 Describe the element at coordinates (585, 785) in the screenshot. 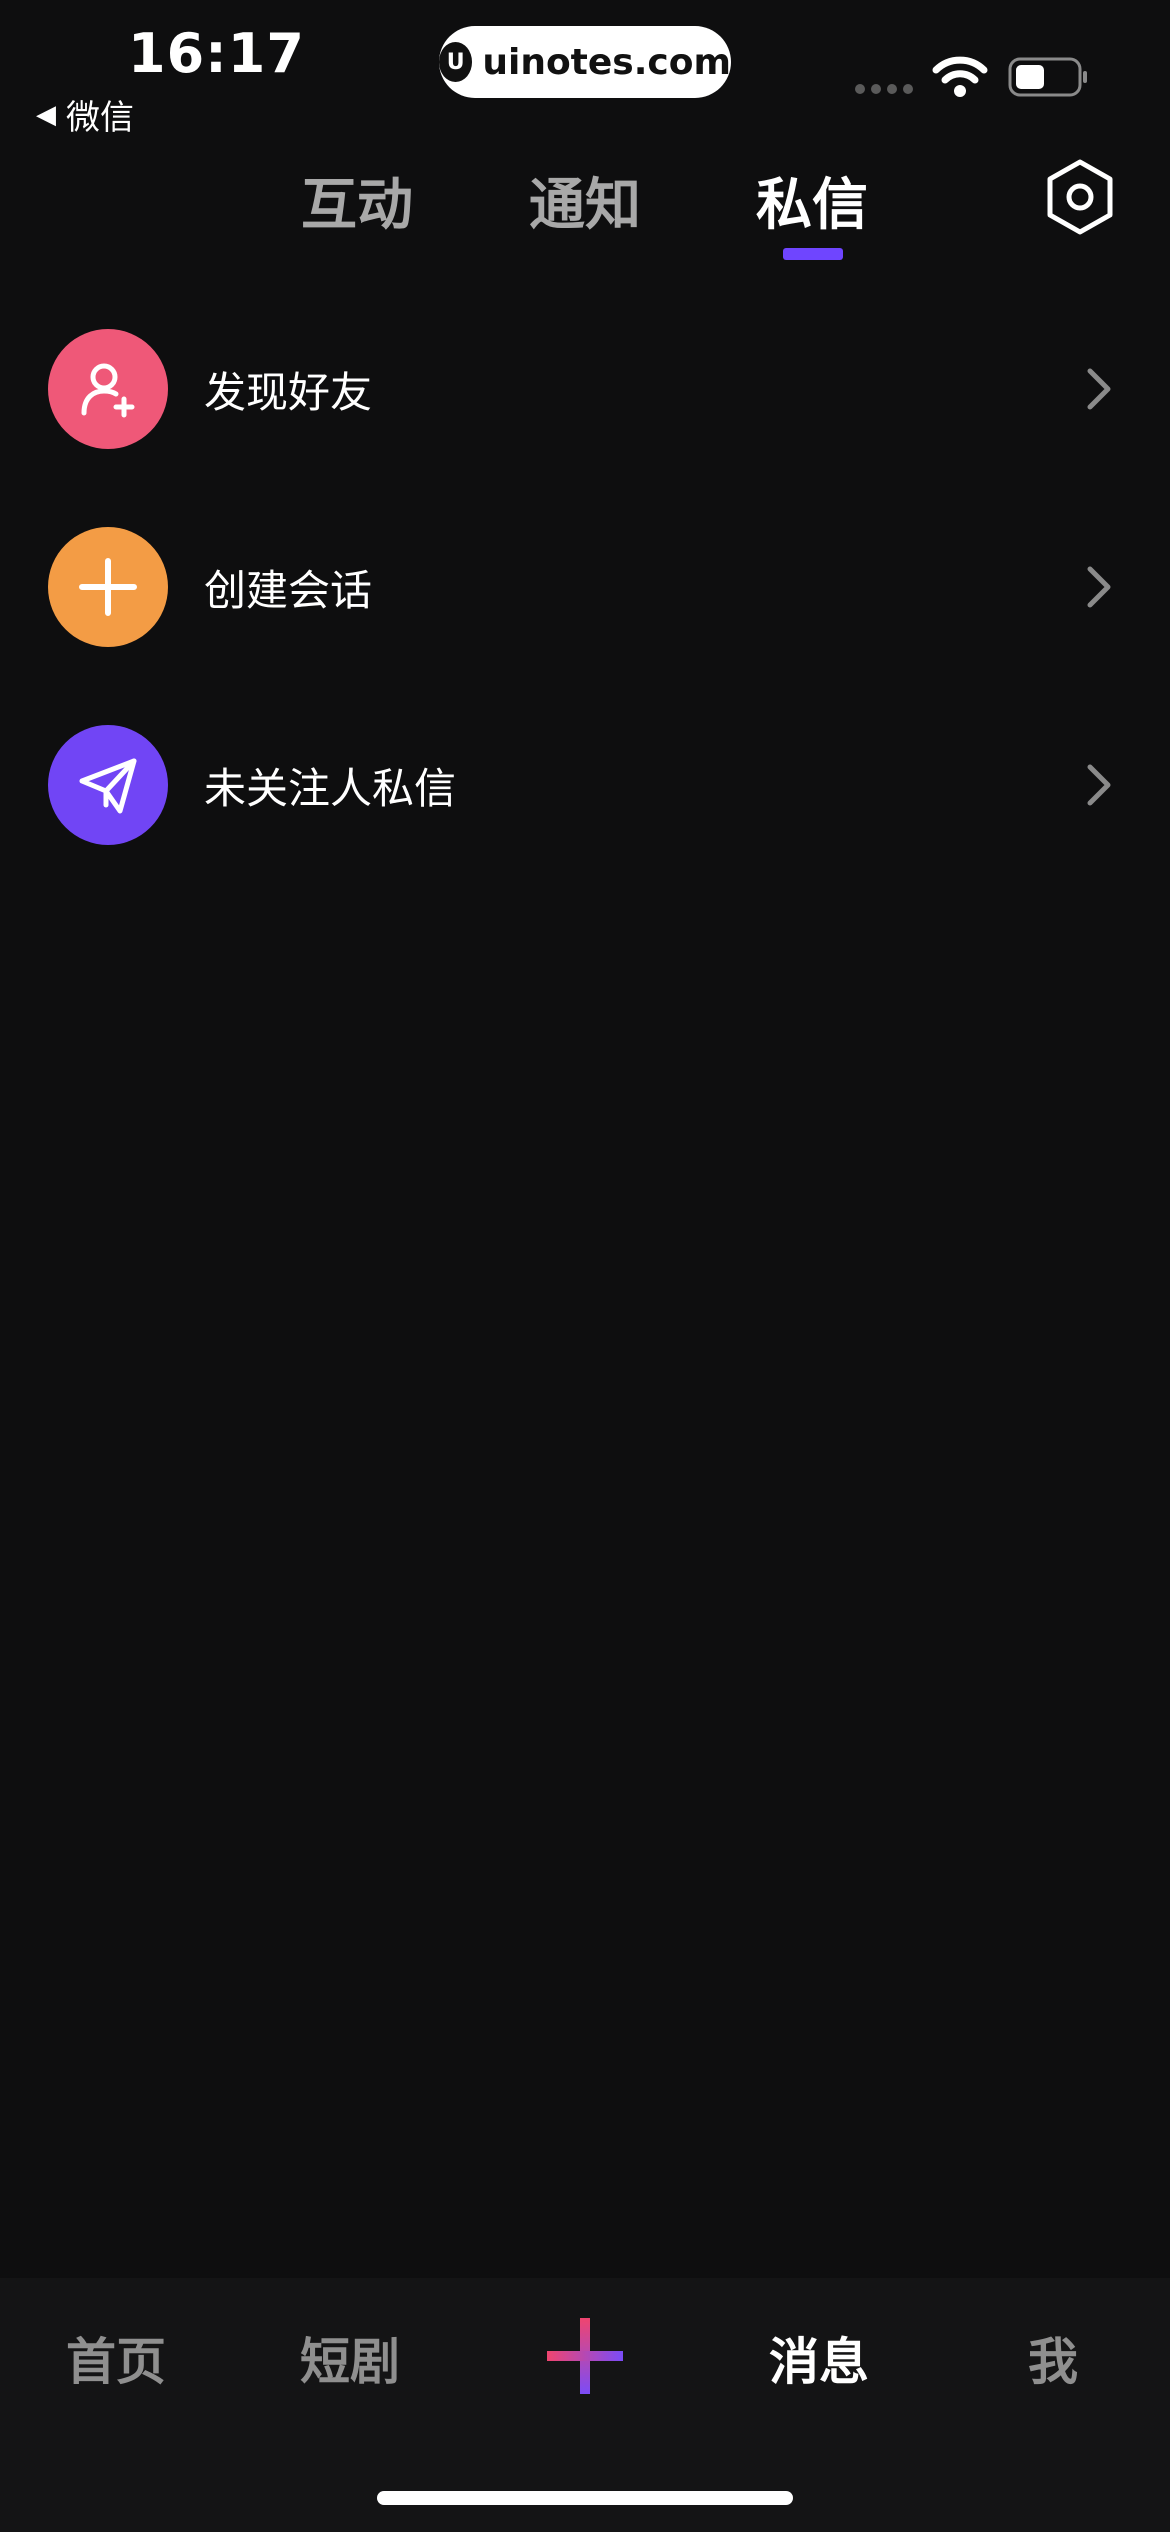

I see `list-item-stranger-messages: 未关注人私信` at that location.